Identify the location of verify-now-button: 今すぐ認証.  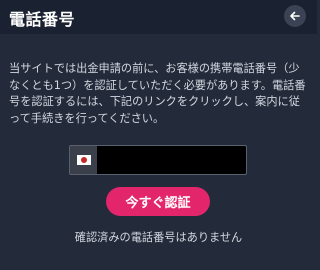
(158, 201).